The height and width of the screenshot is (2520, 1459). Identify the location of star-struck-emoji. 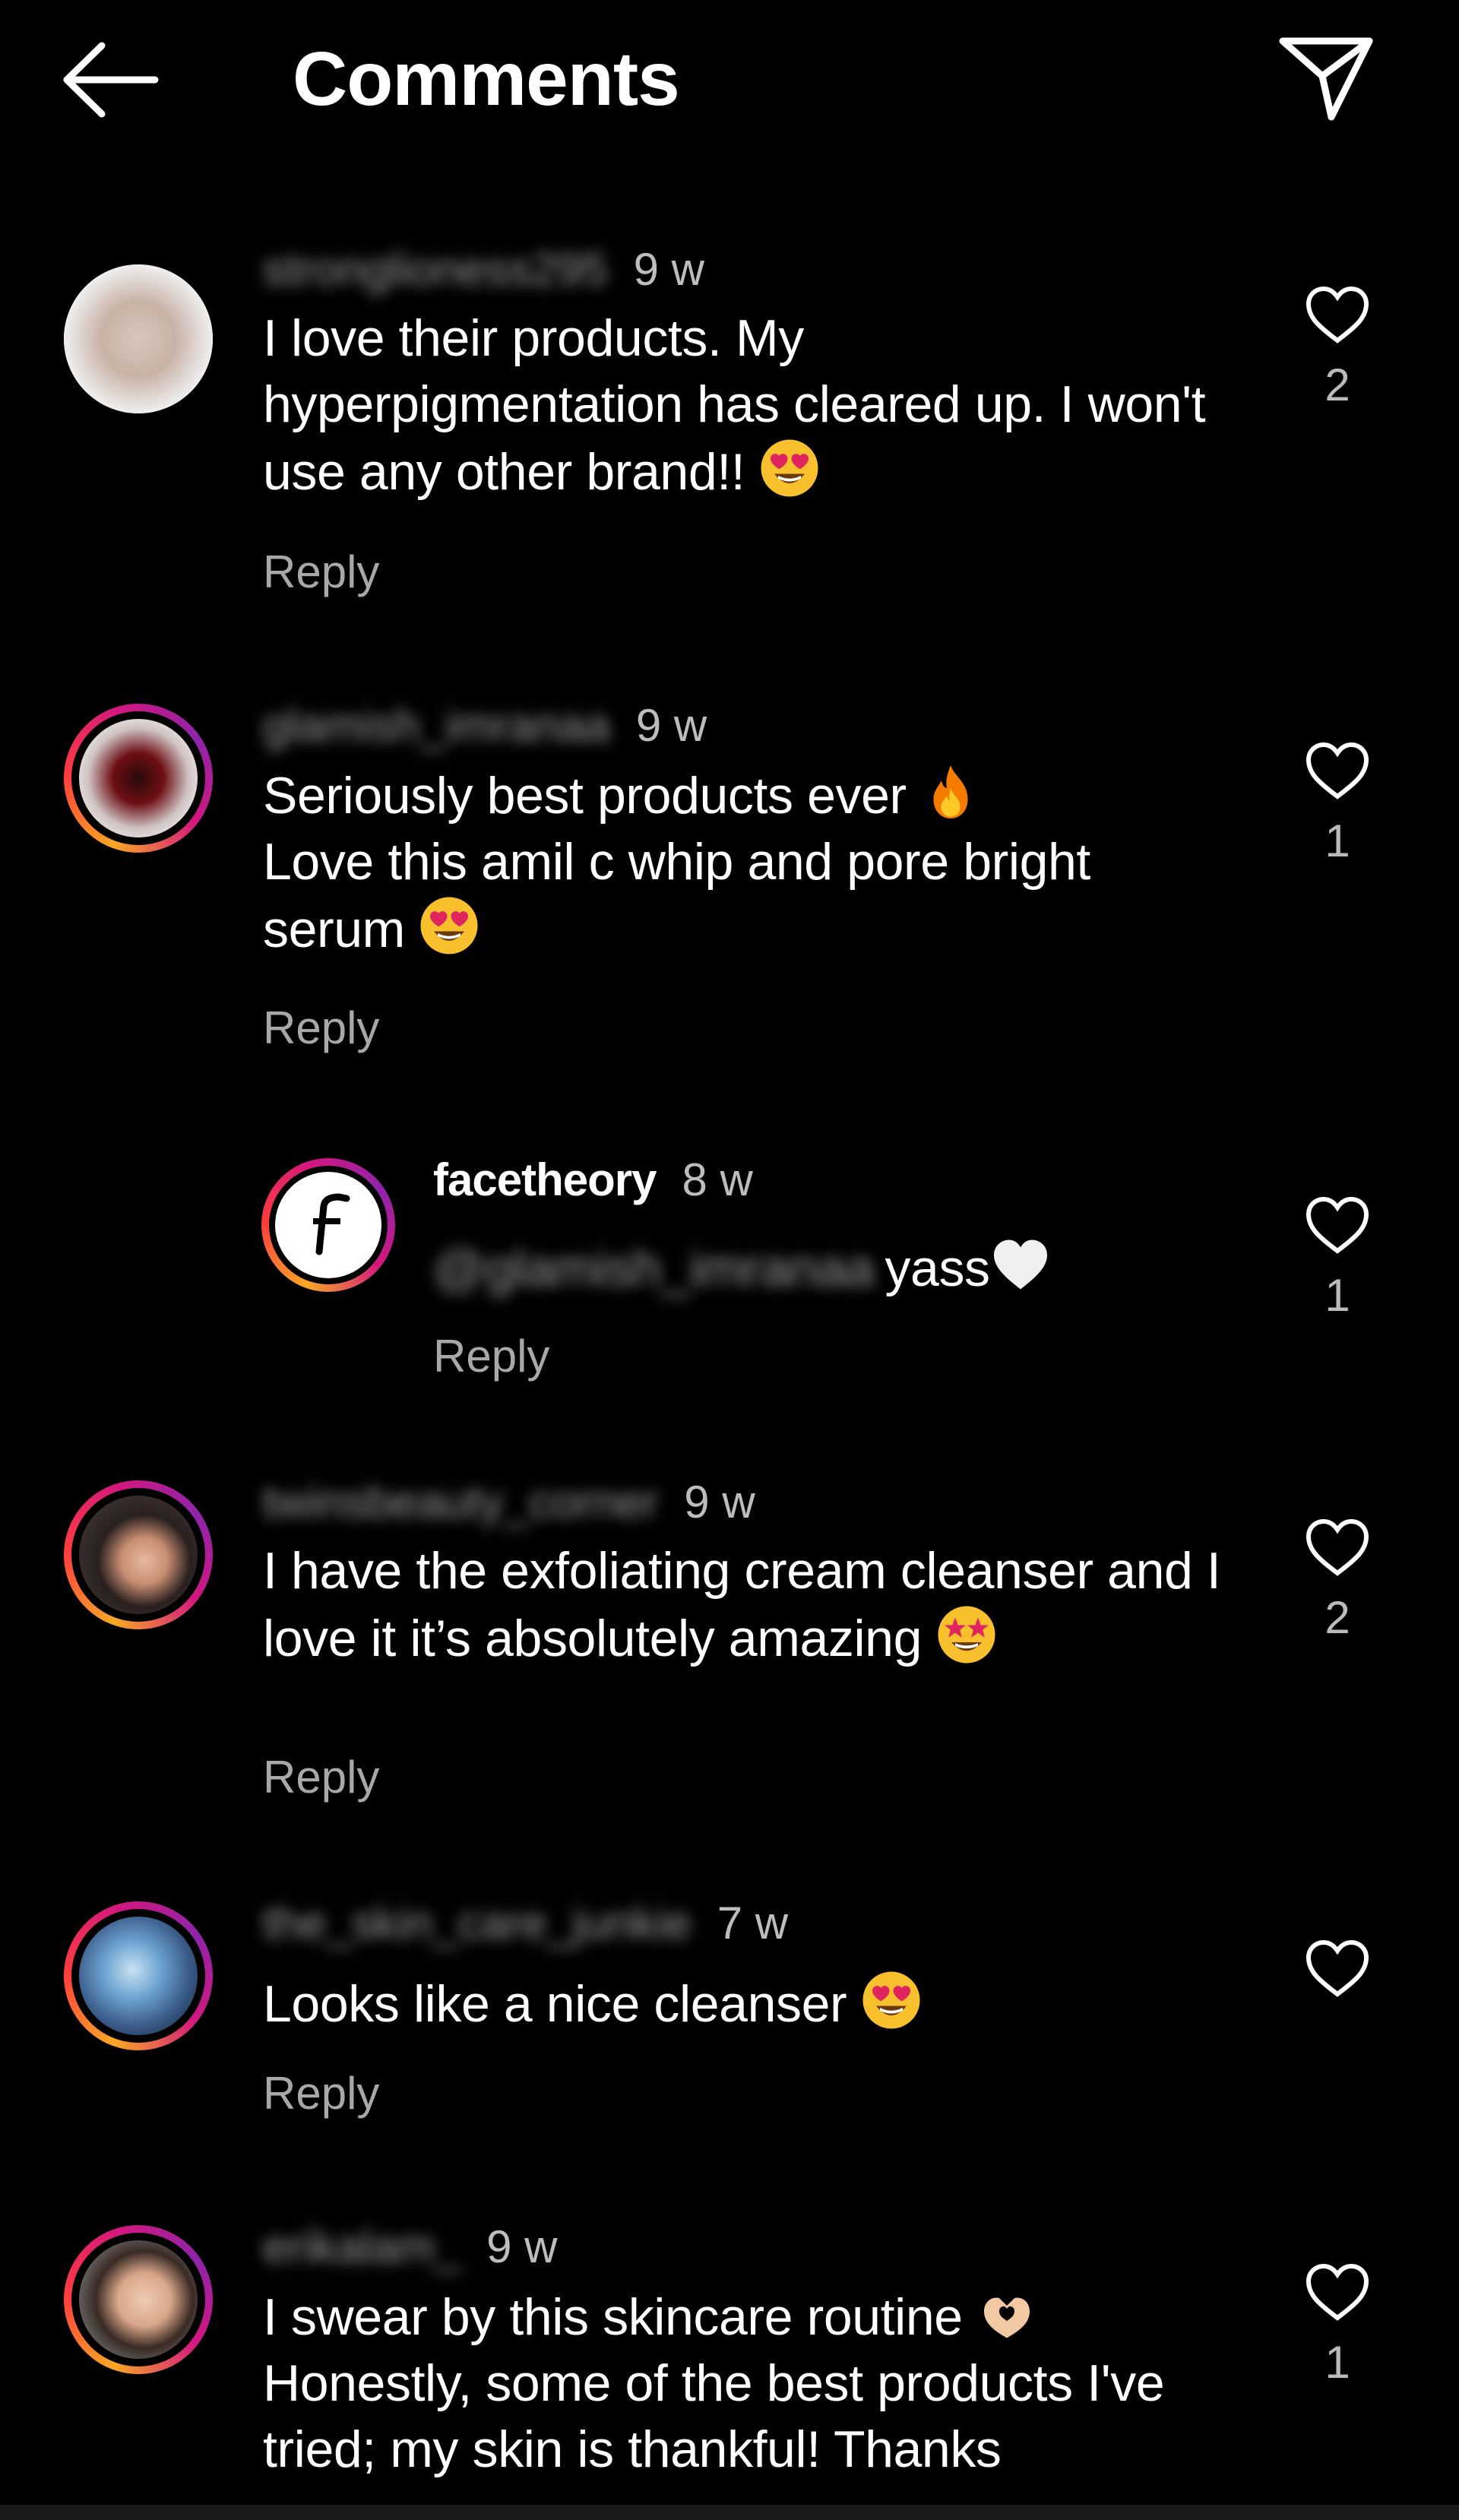
(966, 1634).